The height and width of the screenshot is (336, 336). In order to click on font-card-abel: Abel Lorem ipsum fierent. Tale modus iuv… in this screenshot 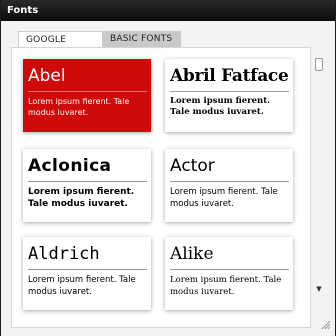, I will do `click(87, 95)`.